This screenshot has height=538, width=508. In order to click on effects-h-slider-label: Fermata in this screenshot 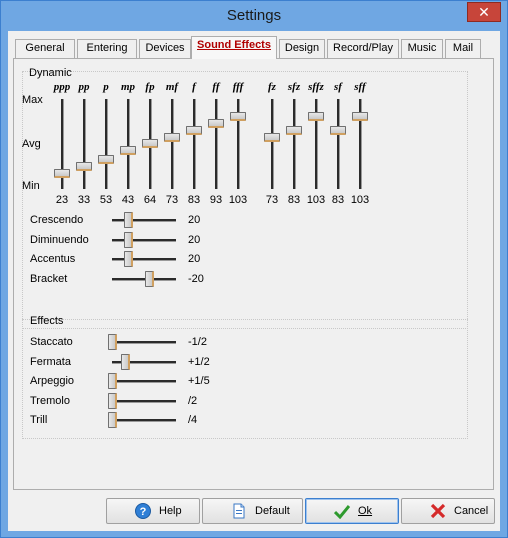, I will do `click(50, 361)`.